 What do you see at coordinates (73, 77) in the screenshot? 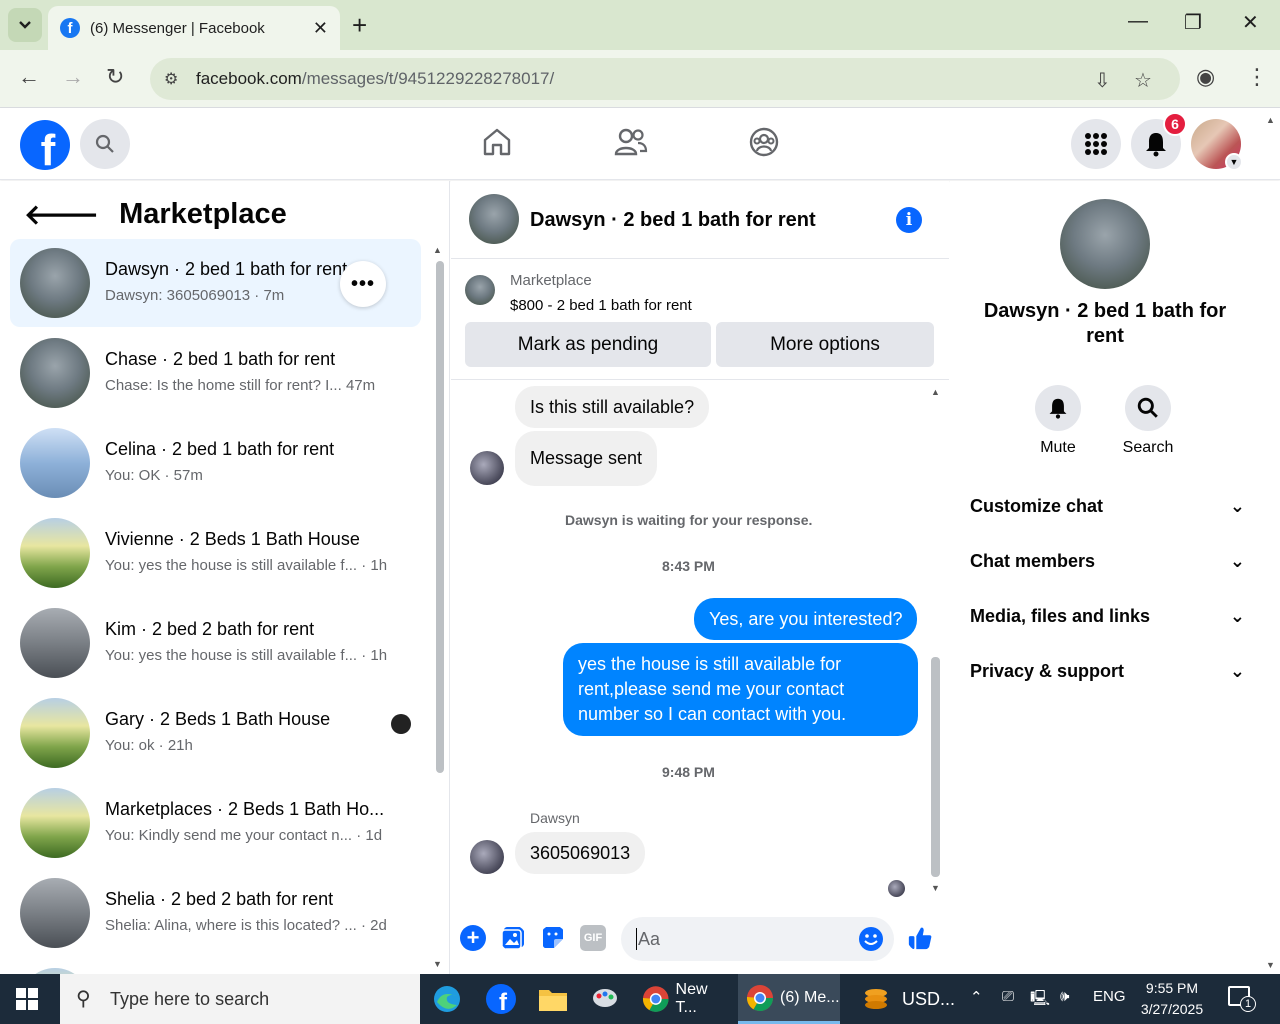
I see `forward-button: →` at bounding box center [73, 77].